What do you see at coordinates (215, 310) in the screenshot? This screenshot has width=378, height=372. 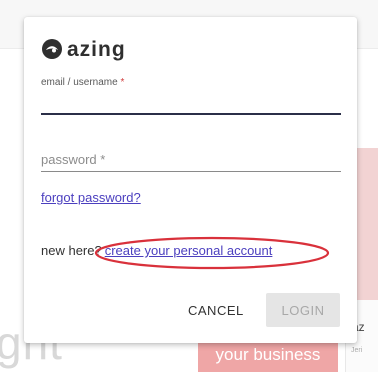 I see `cancel-button: CANCEL` at bounding box center [215, 310].